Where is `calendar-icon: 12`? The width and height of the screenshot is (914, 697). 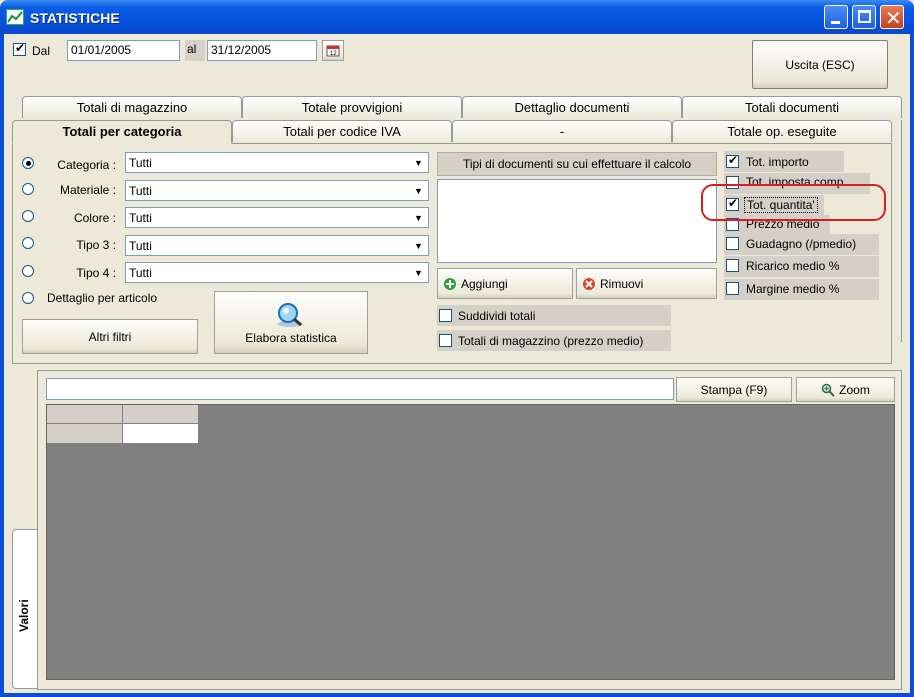
calendar-icon: 12 is located at coordinates (333, 51).